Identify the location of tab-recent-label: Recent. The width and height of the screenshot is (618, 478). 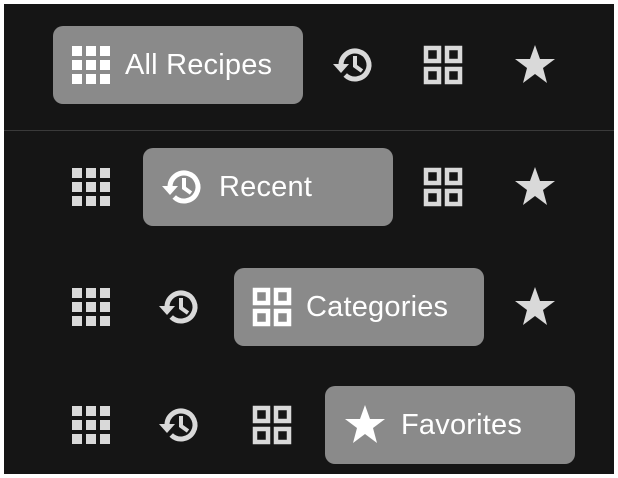
(266, 186).